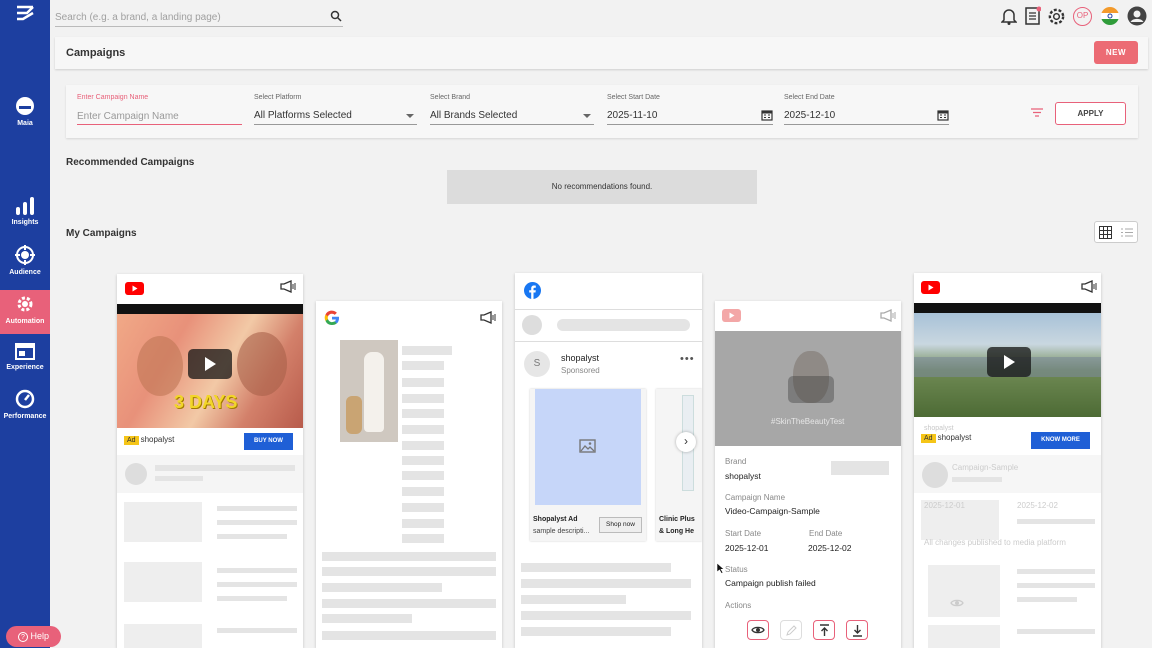  What do you see at coordinates (736, 461) in the screenshot?
I see `brand-label: Brand` at bounding box center [736, 461].